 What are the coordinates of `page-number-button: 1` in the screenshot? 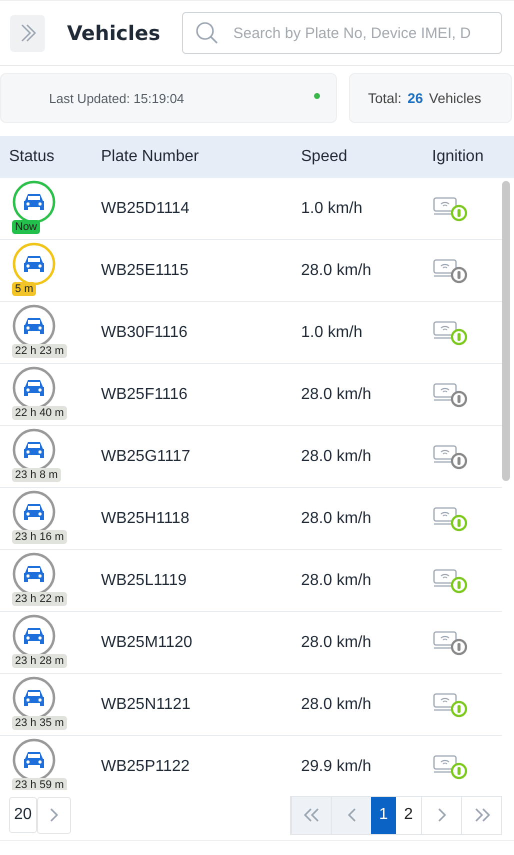 It's located at (383, 815).